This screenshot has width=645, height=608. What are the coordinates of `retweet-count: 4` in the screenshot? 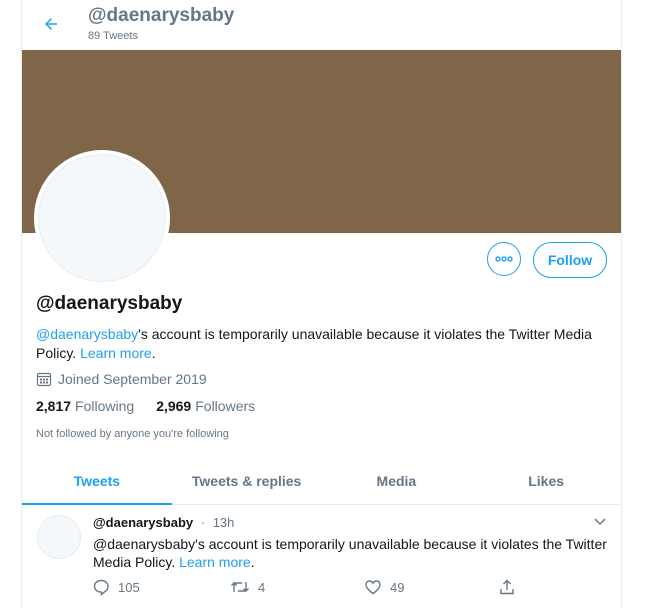 It's located at (262, 587).